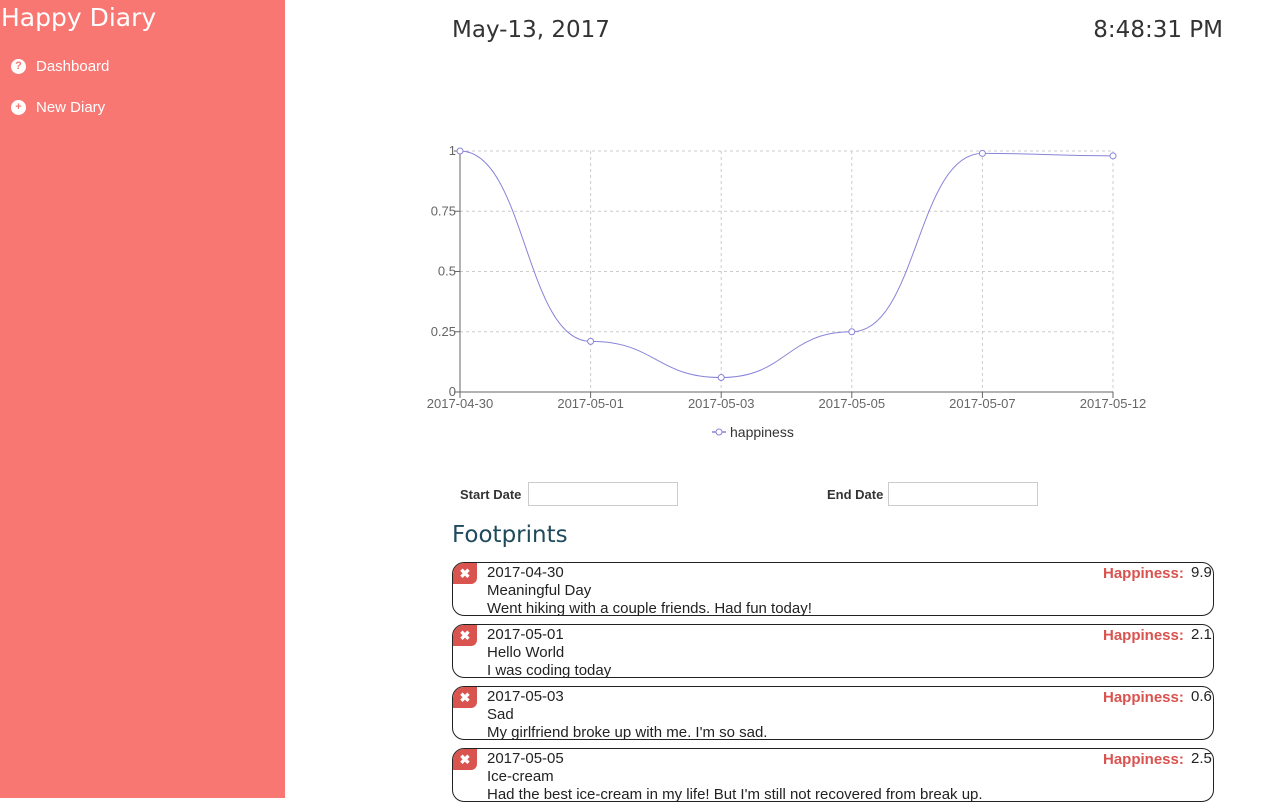 The image size is (1267, 802). I want to click on entry-title: Sad, so click(500, 714).